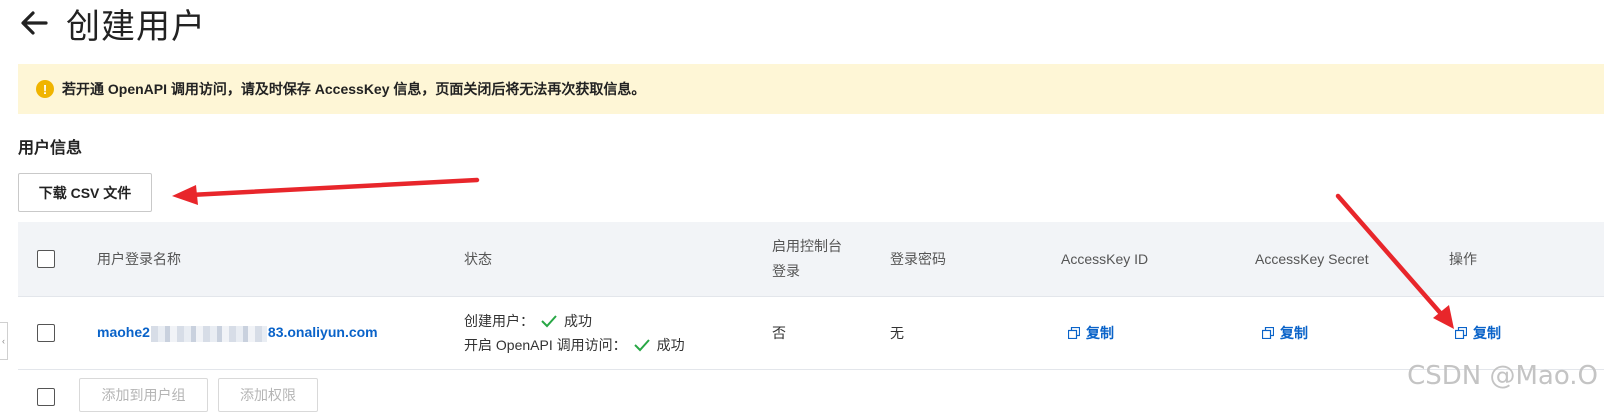  I want to click on password-value: 无, so click(897, 333).